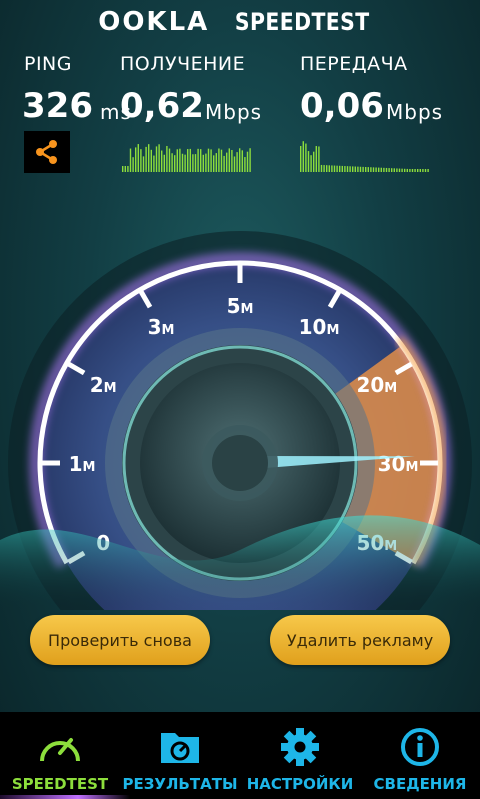  I want to click on tab-label: SPEEDTEST, so click(60, 784).